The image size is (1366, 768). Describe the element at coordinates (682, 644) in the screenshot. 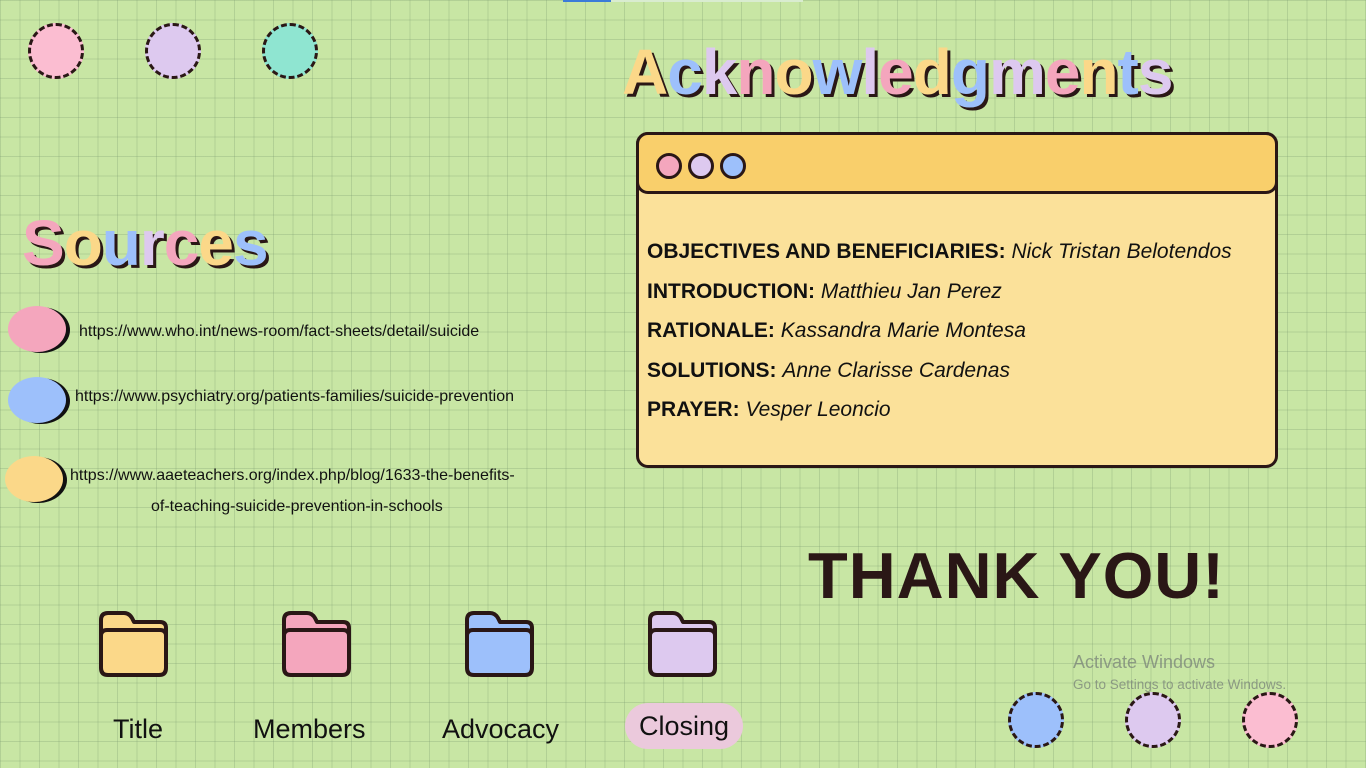

I see `folder-icon-closing` at that location.